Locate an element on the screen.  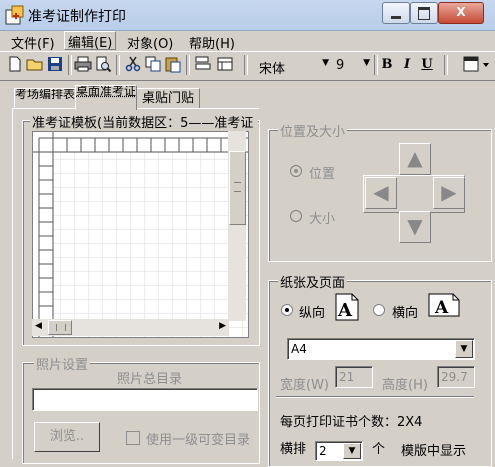
height-label: 高度(H) is located at coordinates (405, 385).